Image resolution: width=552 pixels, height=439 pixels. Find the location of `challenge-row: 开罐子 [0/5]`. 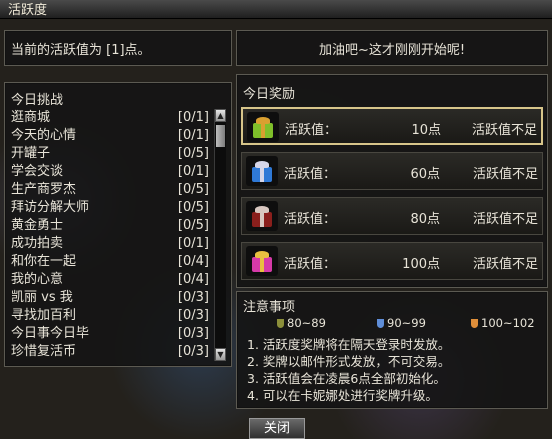

challenge-row: 开罐子 [0/5] is located at coordinates (110, 153).